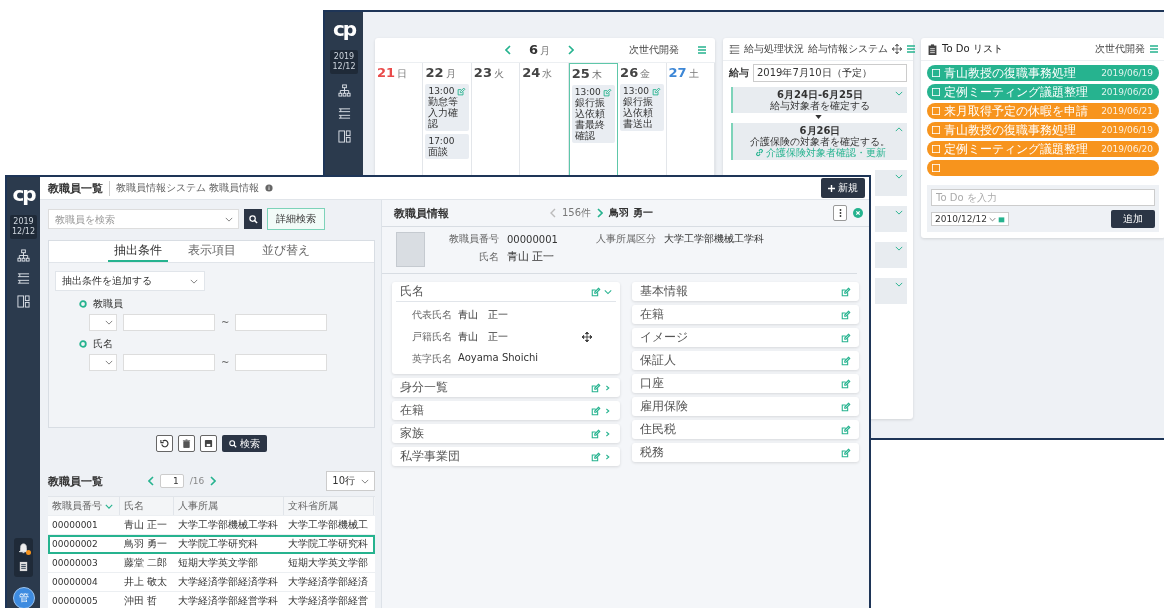 This screenshot has height=608, width=1164. I want to click on previous-record-button, so click(553, 213).